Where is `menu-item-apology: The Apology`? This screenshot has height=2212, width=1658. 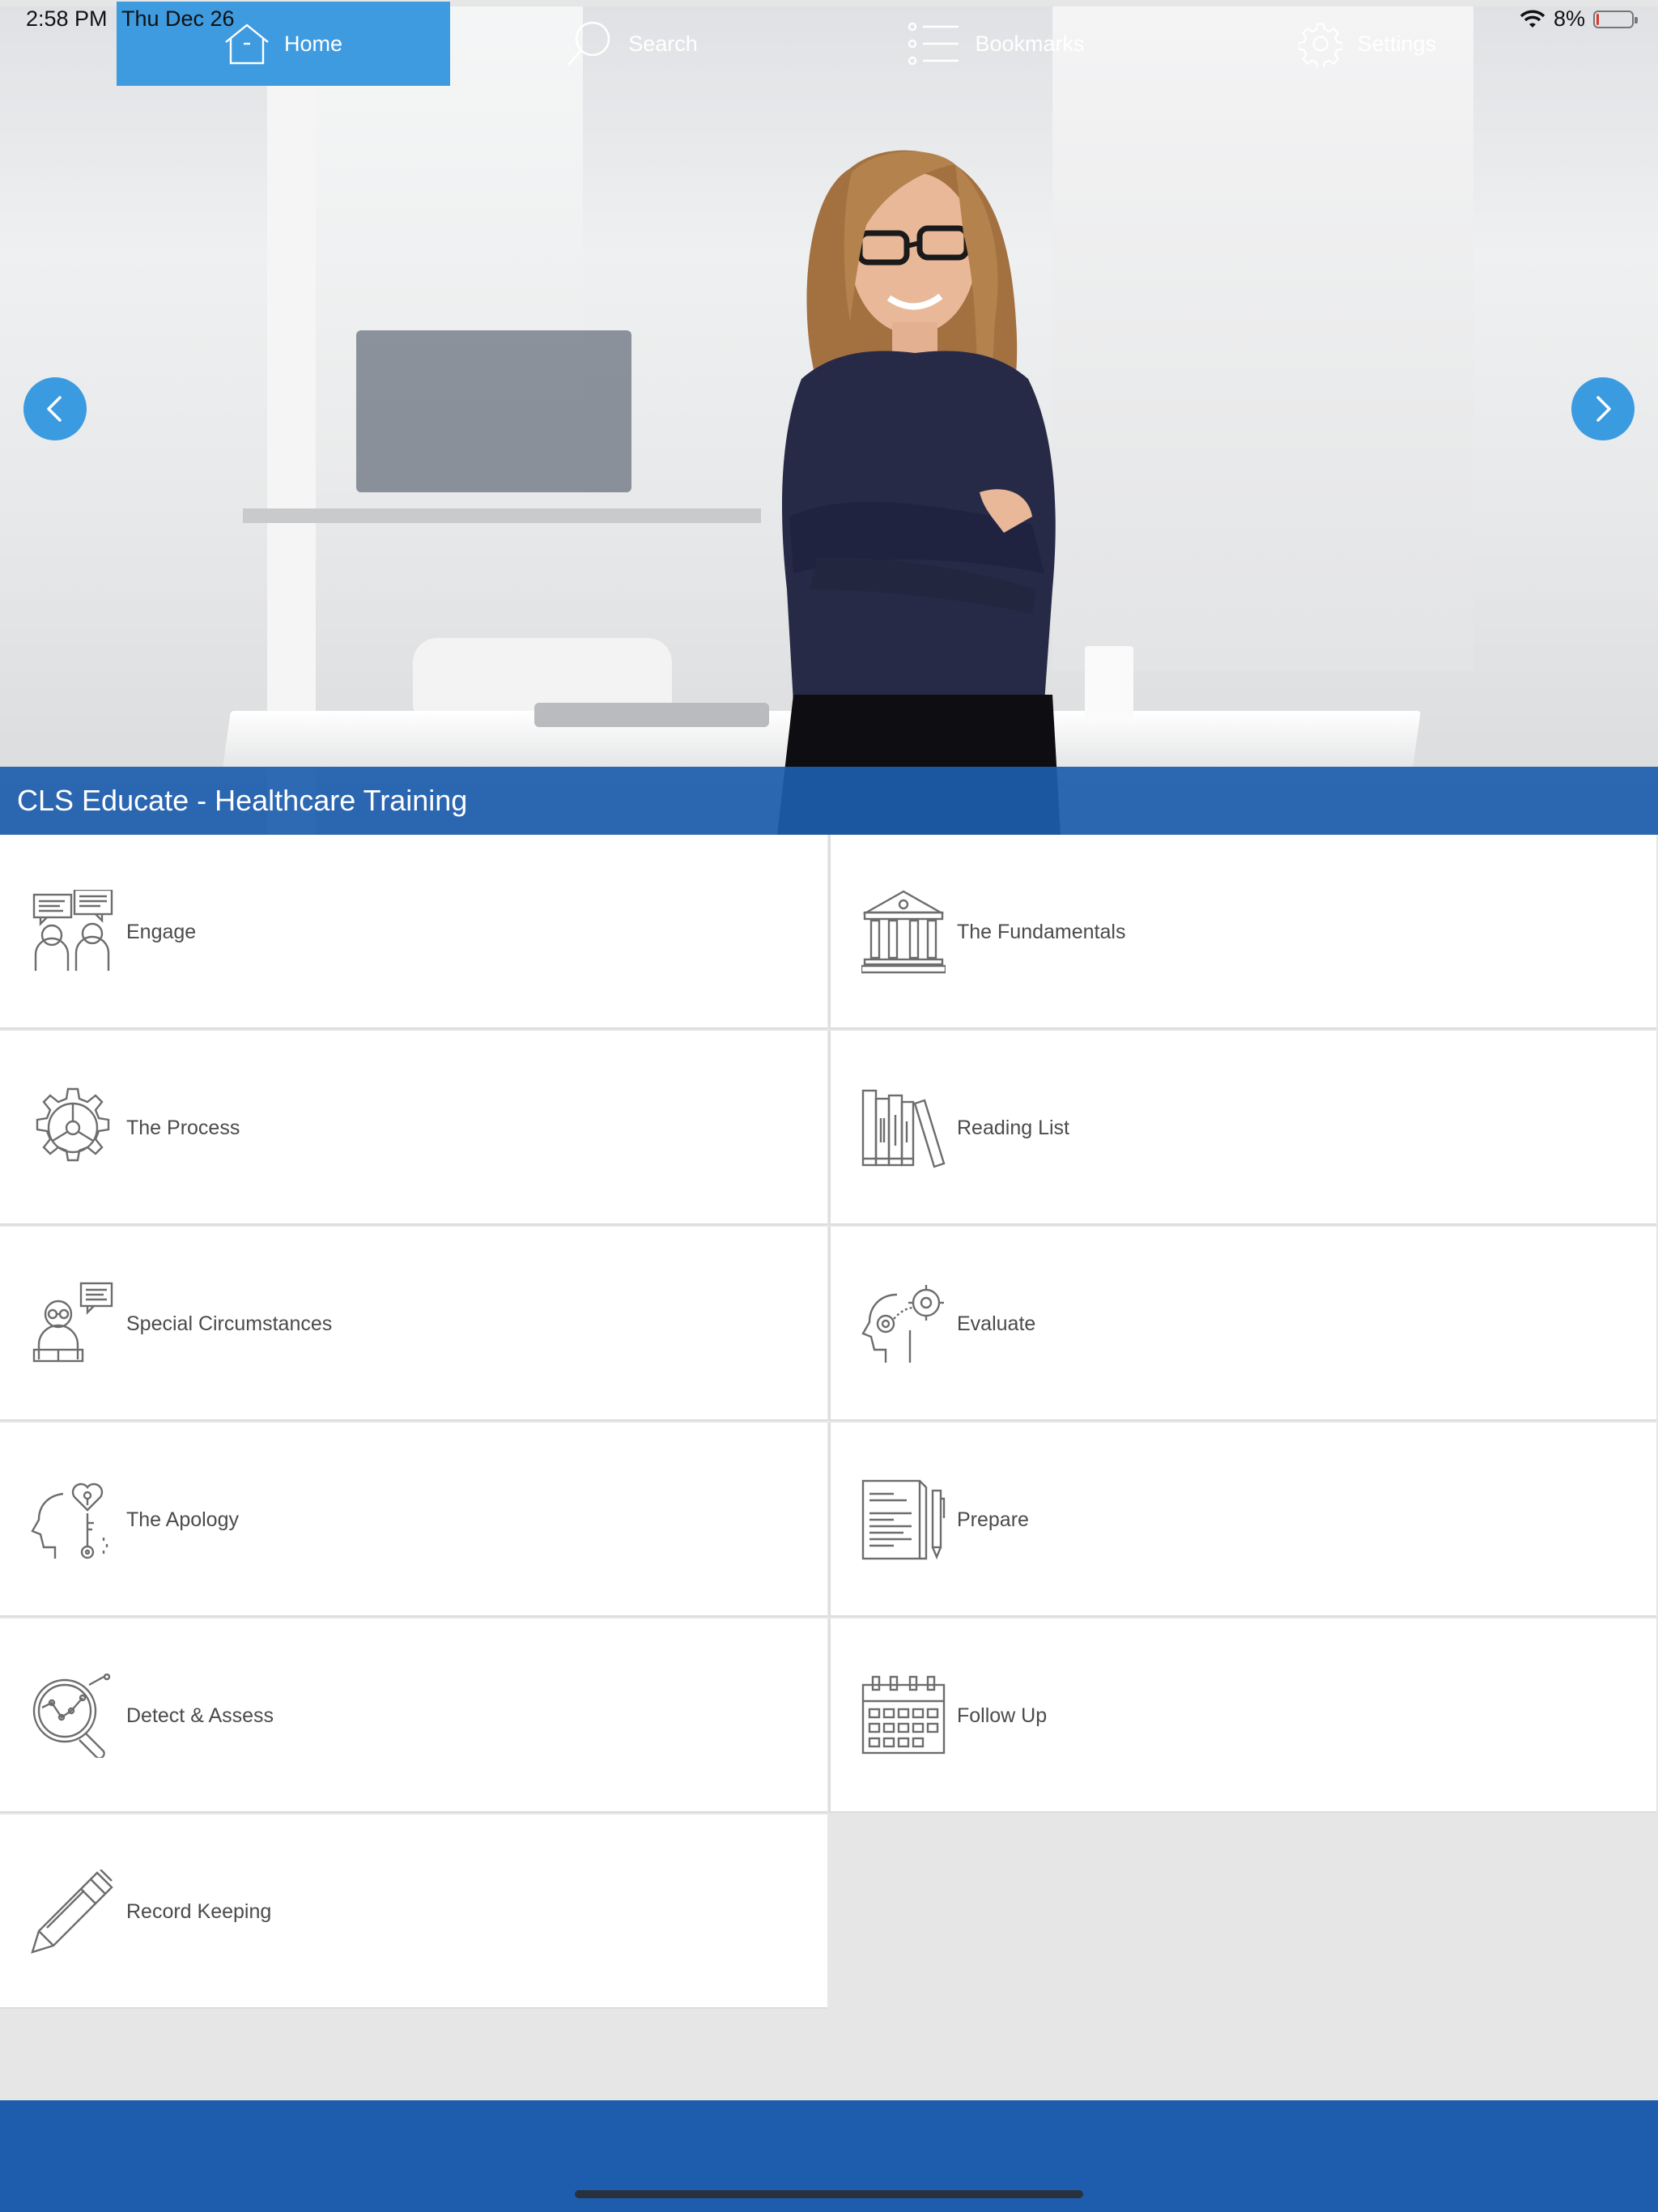
menu-item-apology: The Apology is located at coordinates (413, 1520).